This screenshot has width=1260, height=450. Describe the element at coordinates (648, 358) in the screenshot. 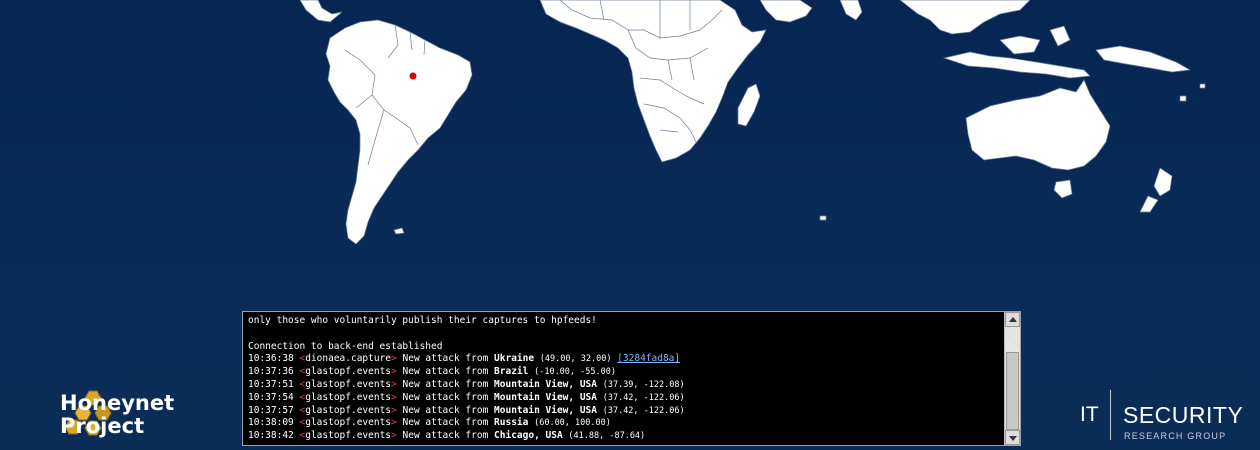

I see `log-hash-link: [3284fad8a]` at that location.